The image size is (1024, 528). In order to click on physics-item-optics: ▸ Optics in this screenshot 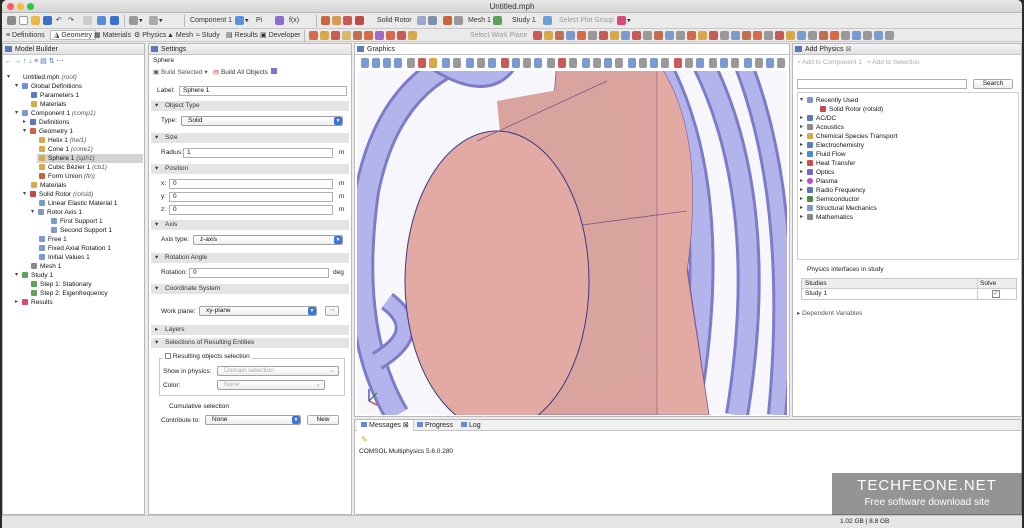, I will do `click(817, 172)`.